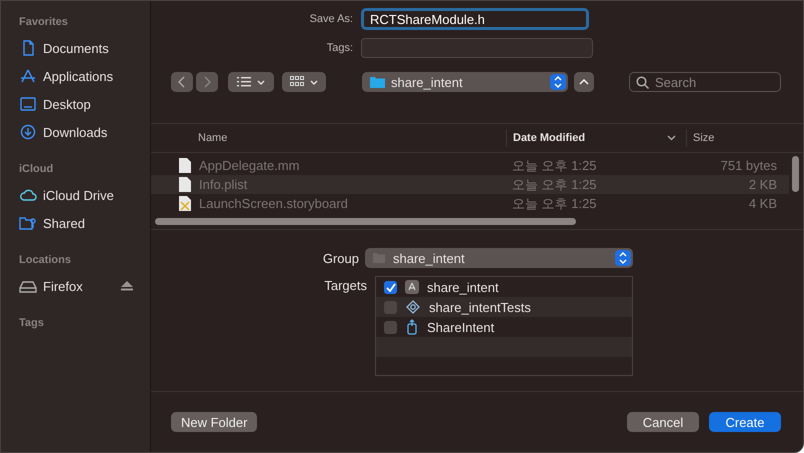 The height and width of the screenshot is (453, 804). Describe the element at coordinates (340, 258) in the screenshot. I see `group-label: Group` at that location.